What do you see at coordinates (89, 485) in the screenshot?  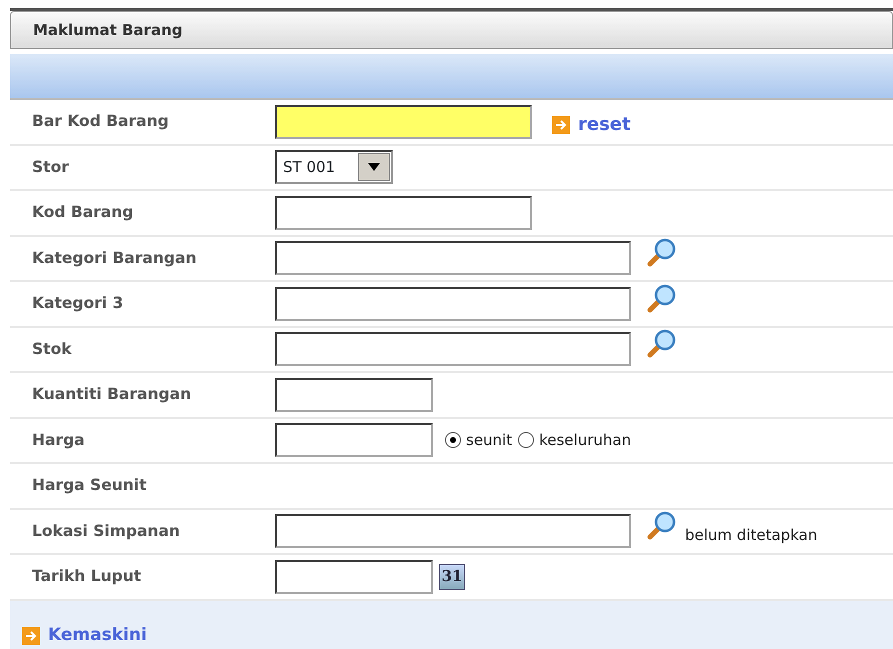 I see `field-label: Harga Seunit` at bounding box center [89, 485].